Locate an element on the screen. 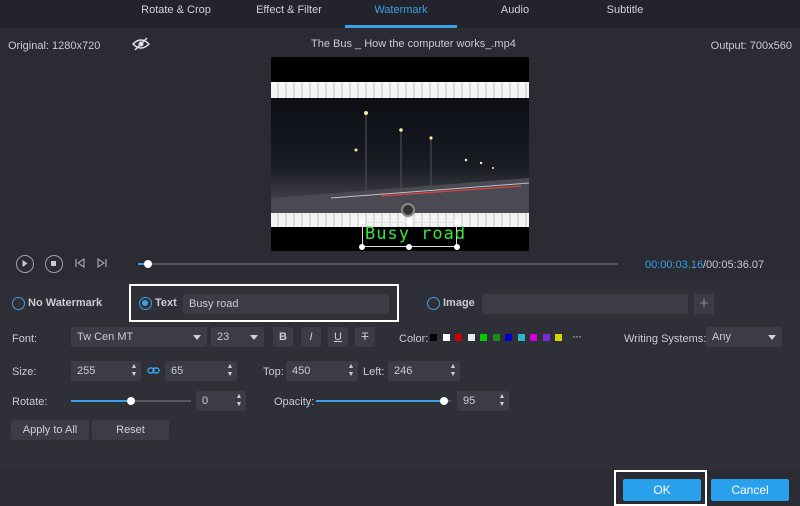 This screenshot has height=506, width=800. output-resolution: Output: 700x560 is located at coordinates (751, 46).